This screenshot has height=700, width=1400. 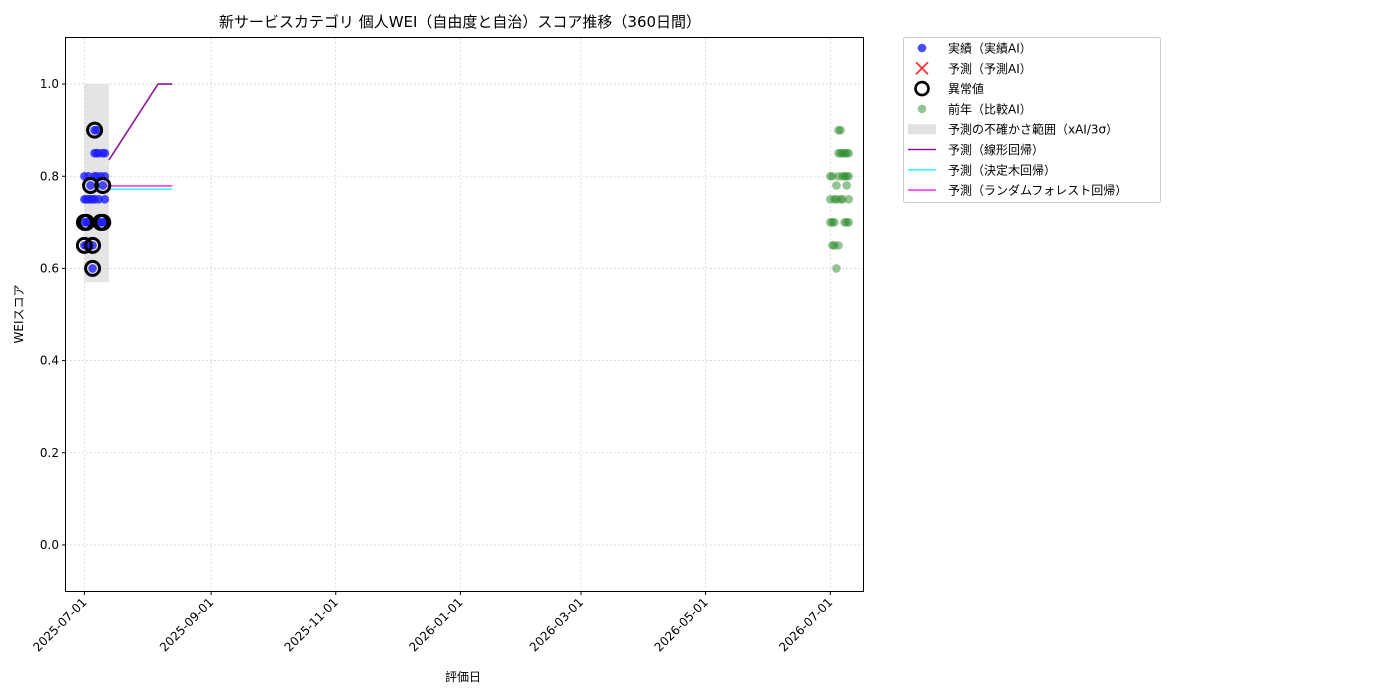 What do you see at coordinates (186, 624) in the screenshot?
I see `x-tick-label: 2025-09-01` at bounding box center [186, 624].